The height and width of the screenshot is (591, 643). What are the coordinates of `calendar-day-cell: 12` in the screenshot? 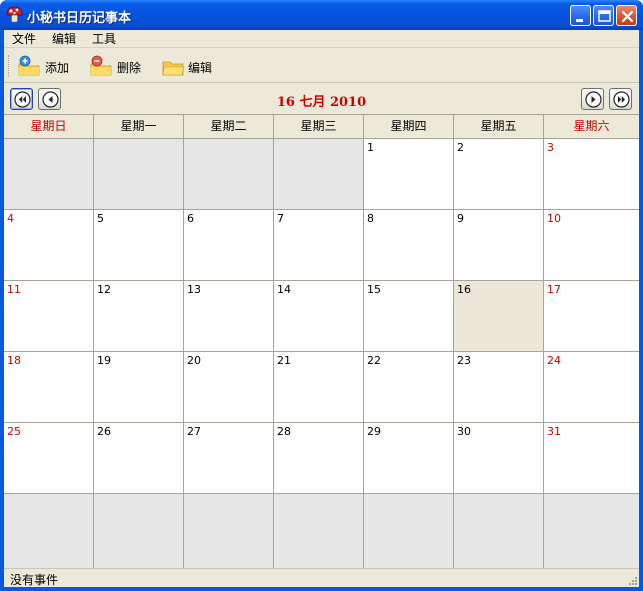 It's located at (139, 316).